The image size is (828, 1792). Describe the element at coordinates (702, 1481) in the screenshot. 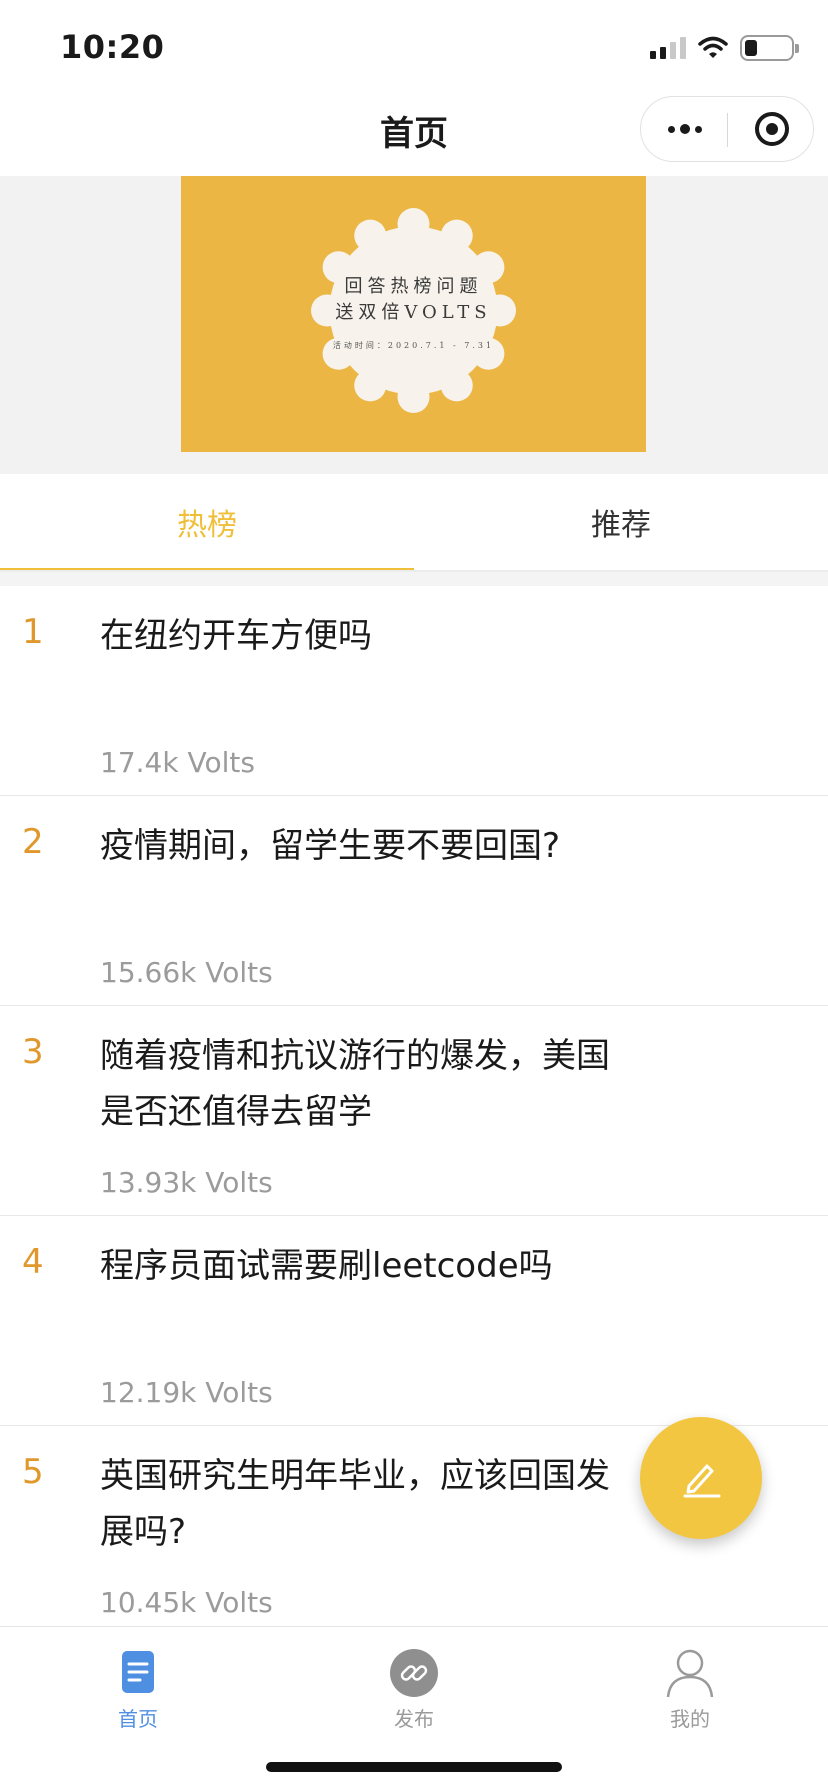

I see `pen-icon` at that location.